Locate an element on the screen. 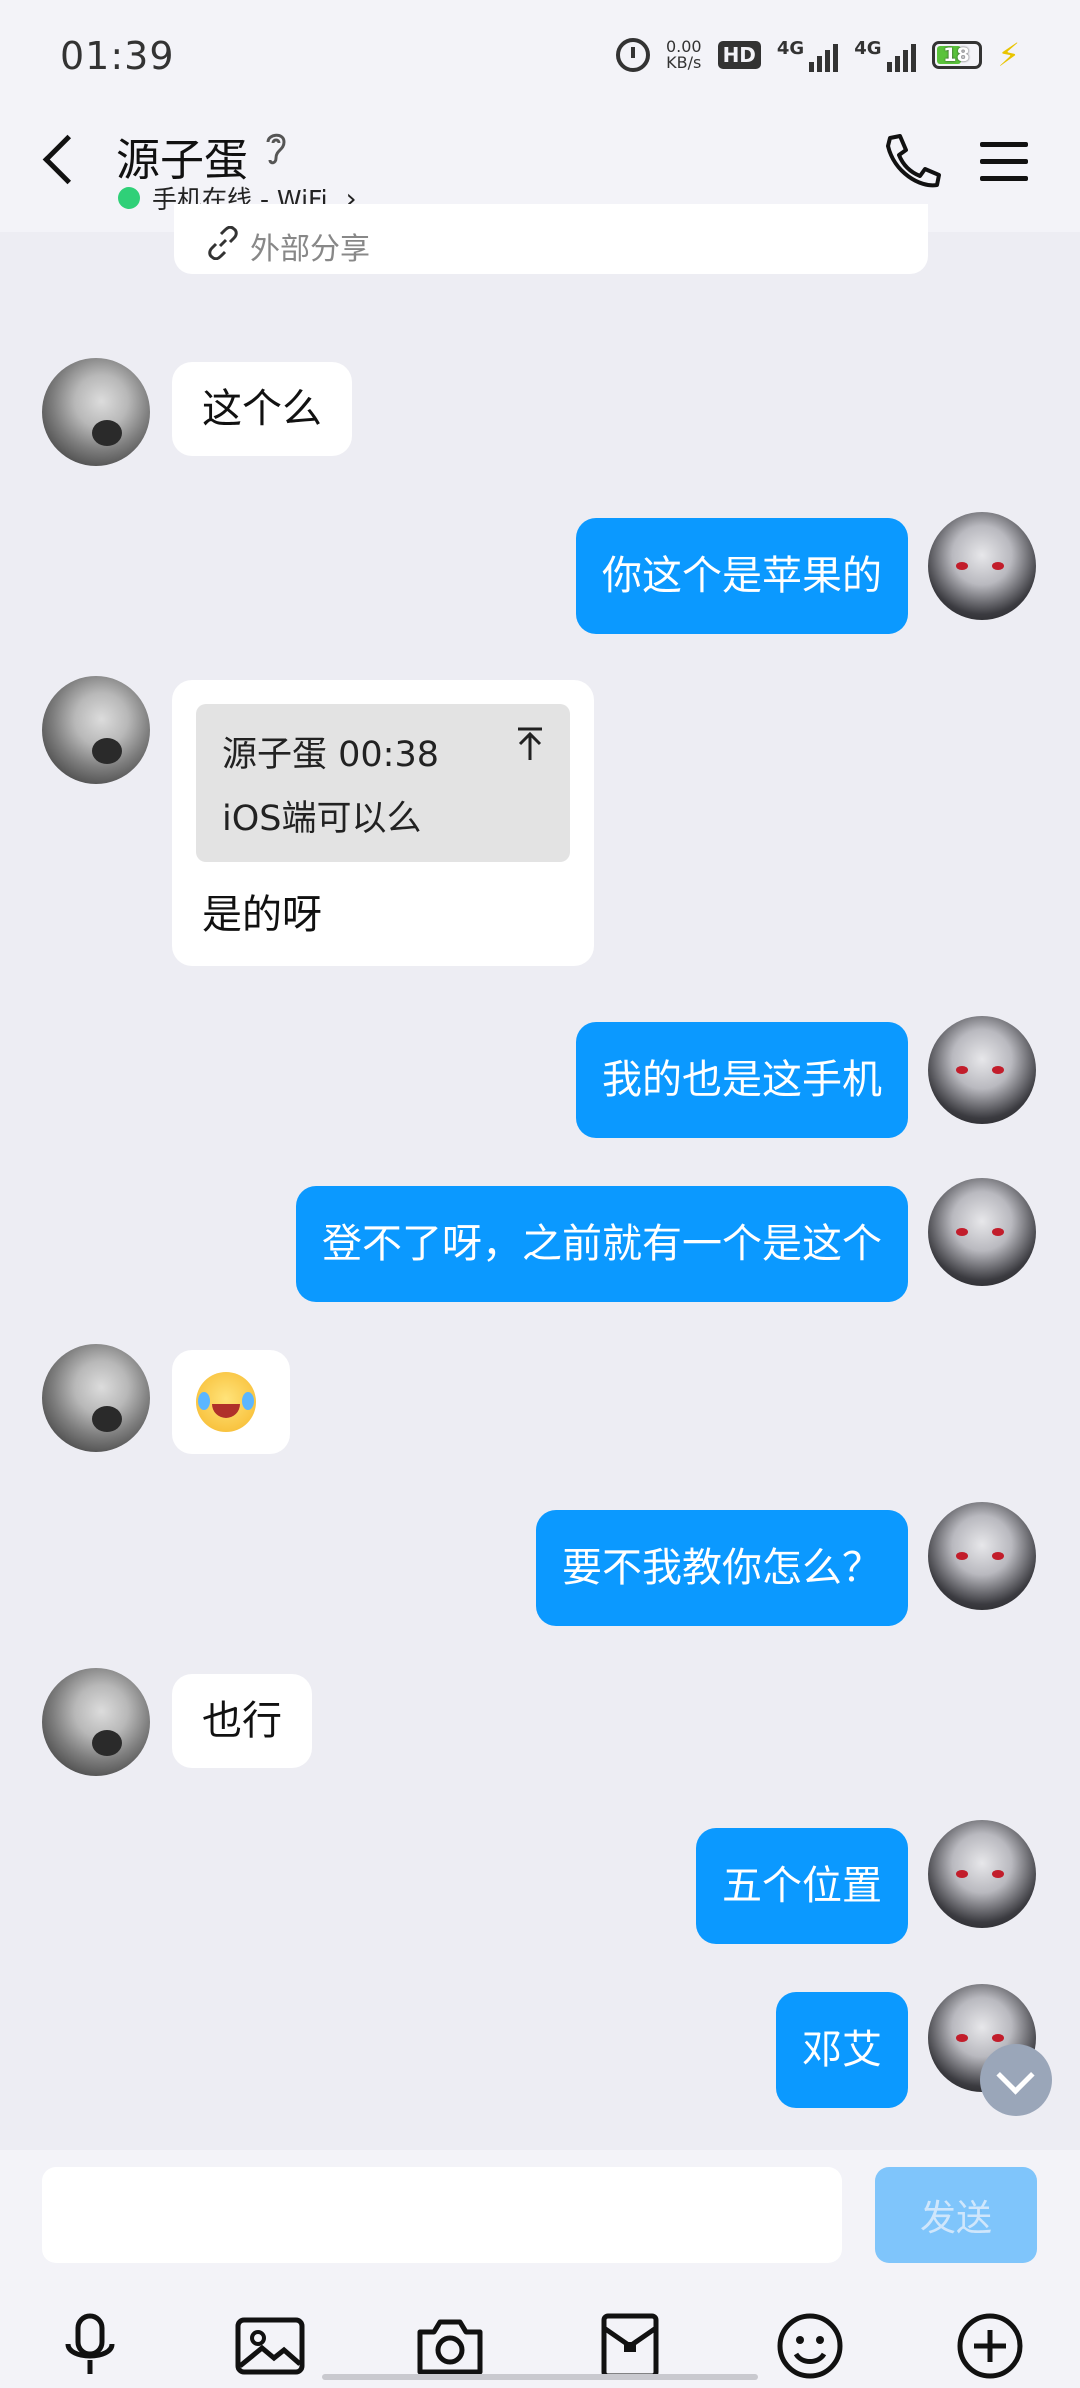 This screenshot has width=1080, height=2388. red-packet-icon is located at coordinates (630, 2346).